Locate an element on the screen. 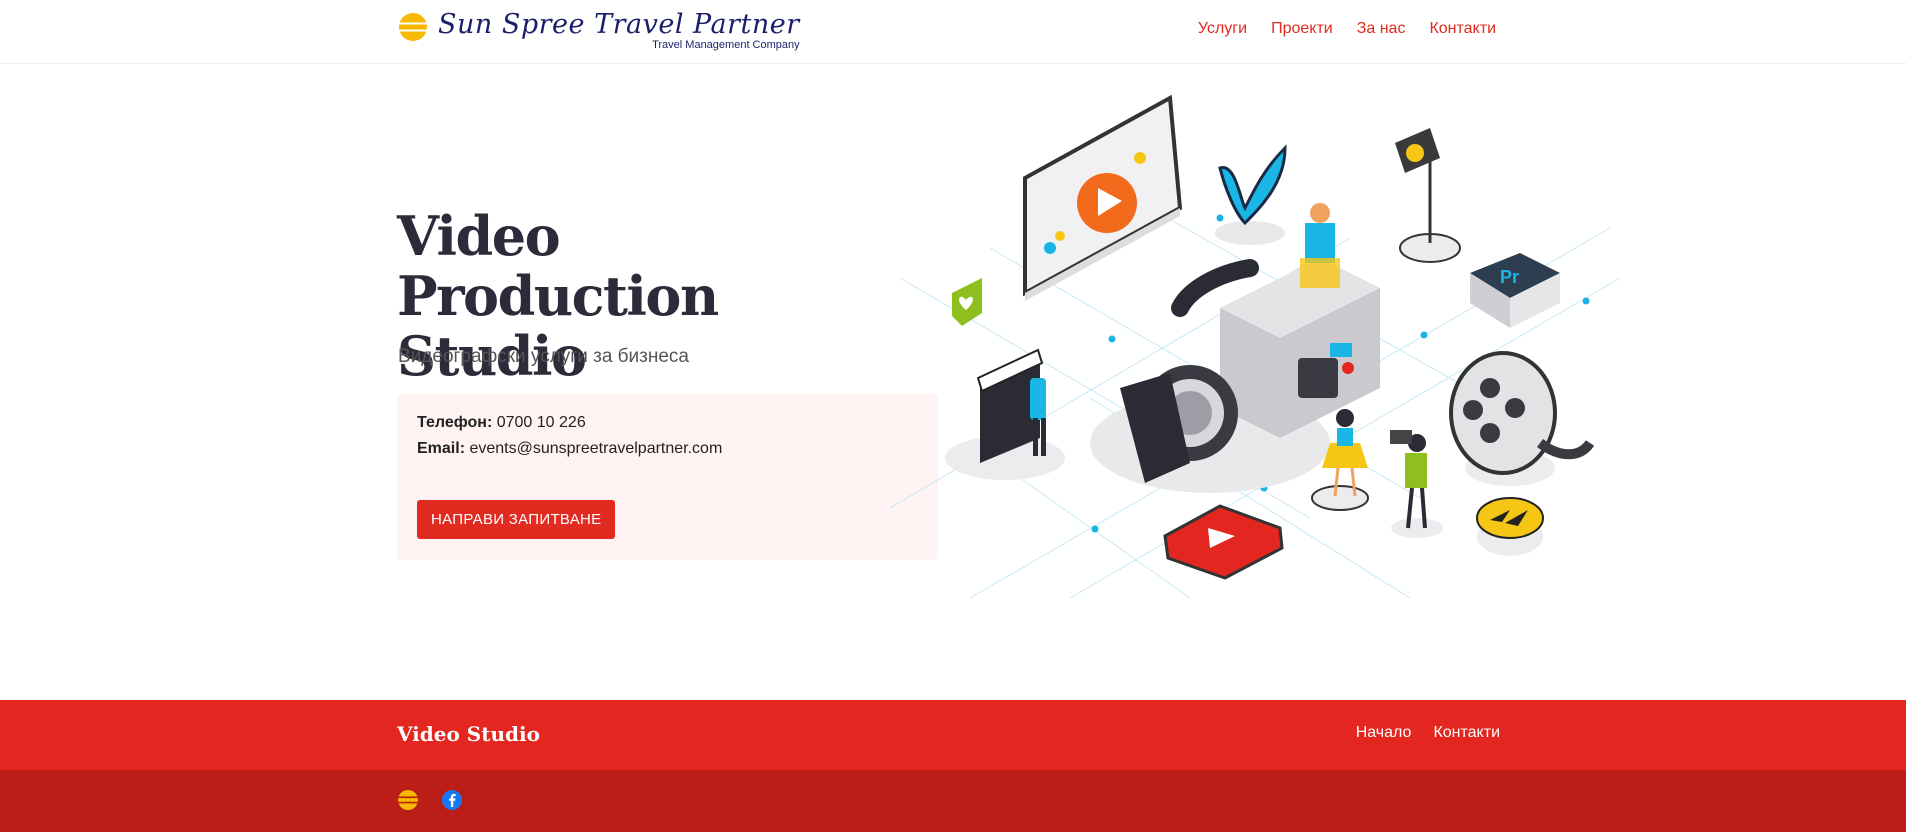 This screenshot has height=832, width=1906. nav-link-contacts: Контакти is located at coordinates (1462, 29).